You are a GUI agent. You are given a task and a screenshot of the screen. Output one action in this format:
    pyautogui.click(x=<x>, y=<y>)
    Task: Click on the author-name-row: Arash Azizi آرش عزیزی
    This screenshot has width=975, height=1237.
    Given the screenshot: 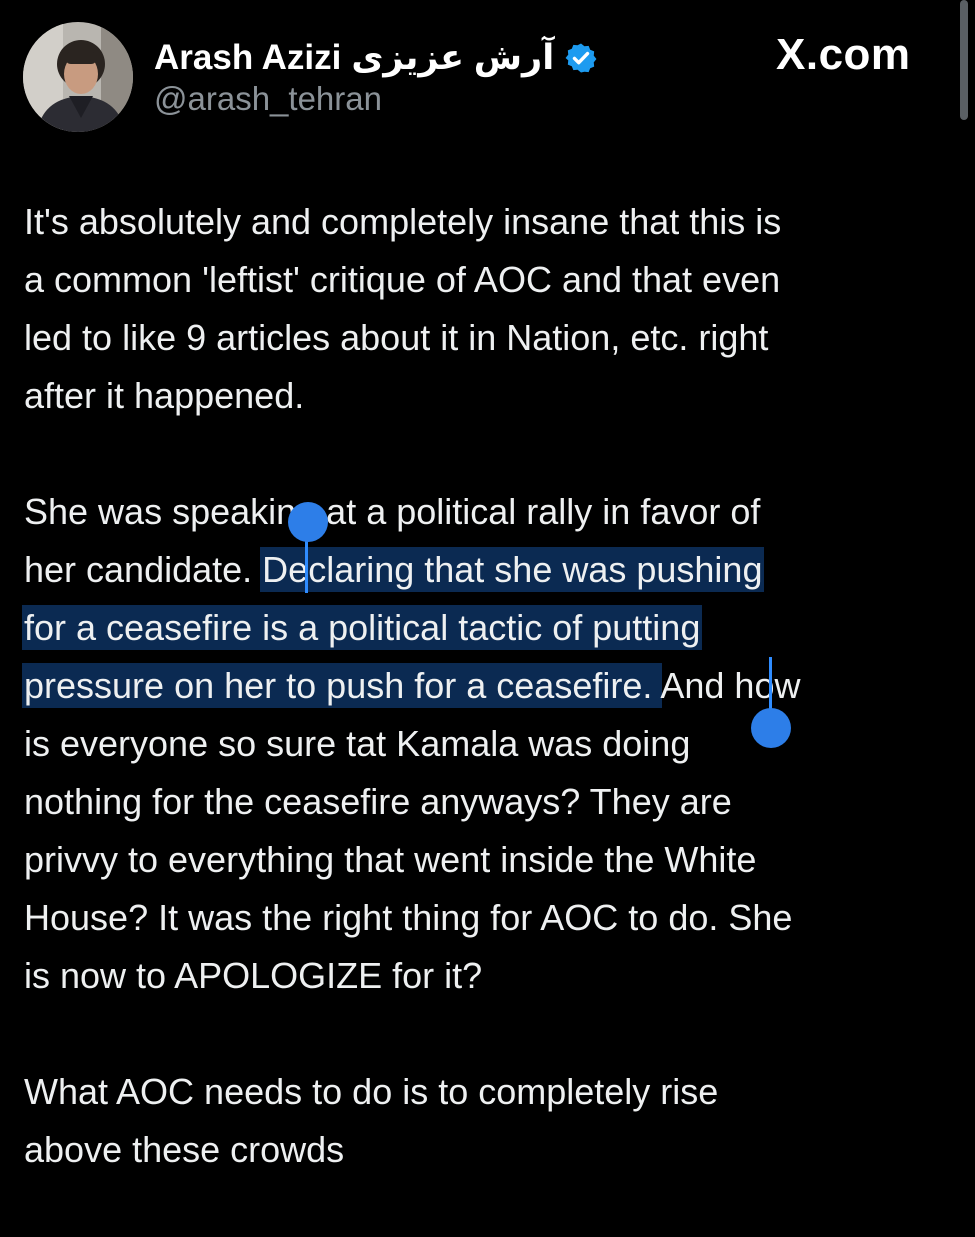 What is the action you would take?
    pyautogui.click(x=376, y=58)
    